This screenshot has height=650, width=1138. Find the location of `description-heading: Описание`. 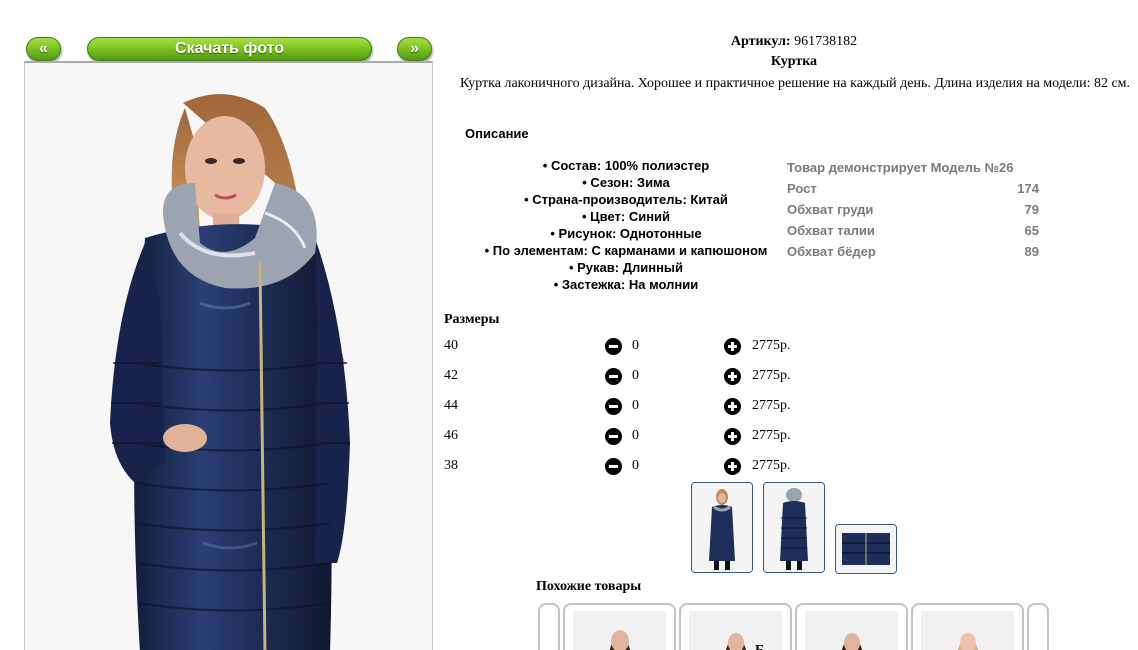

description-heading: Описание is located at coordinates (497, 133).